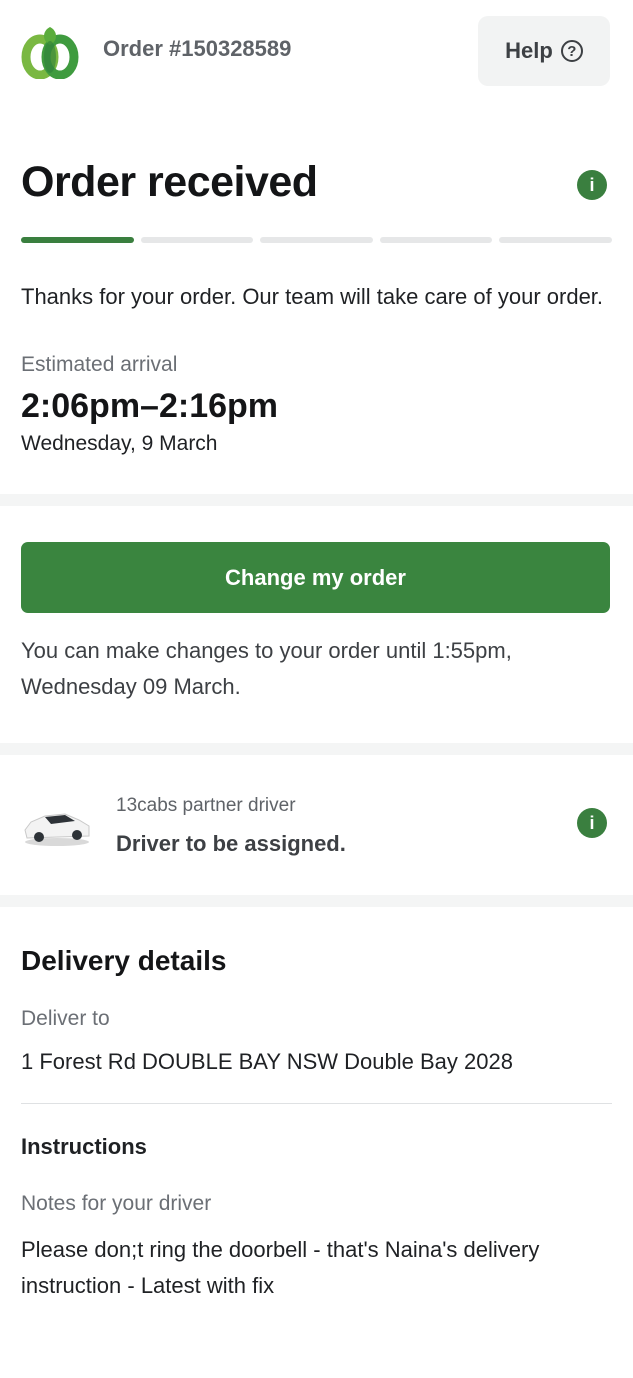 The image size is (633, 1378). Describe the element at coordinates (315, 577) in the screenshot. I see `change-order-button: Change my order` at that location.